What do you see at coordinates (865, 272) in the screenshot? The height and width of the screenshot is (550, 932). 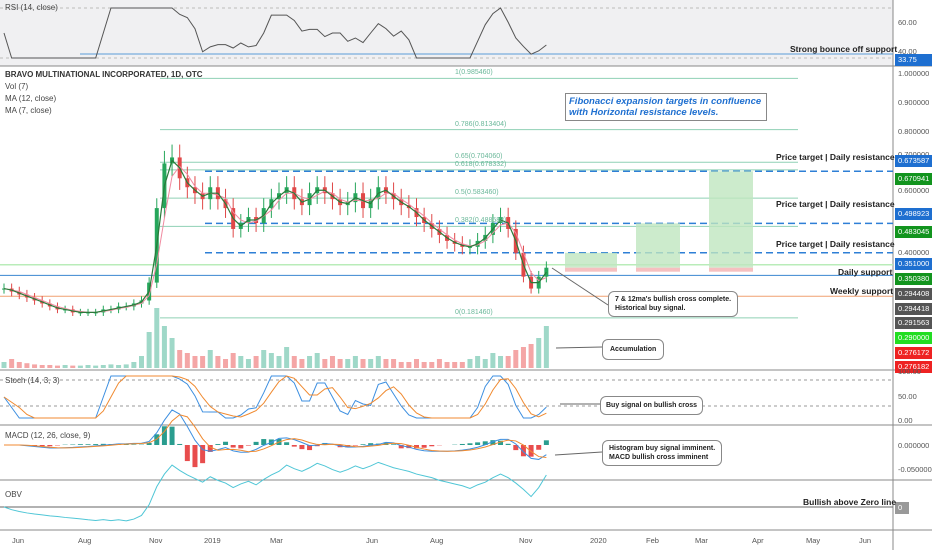 I see `daily-support-label: Daily support` at bounding box center [865, 272].